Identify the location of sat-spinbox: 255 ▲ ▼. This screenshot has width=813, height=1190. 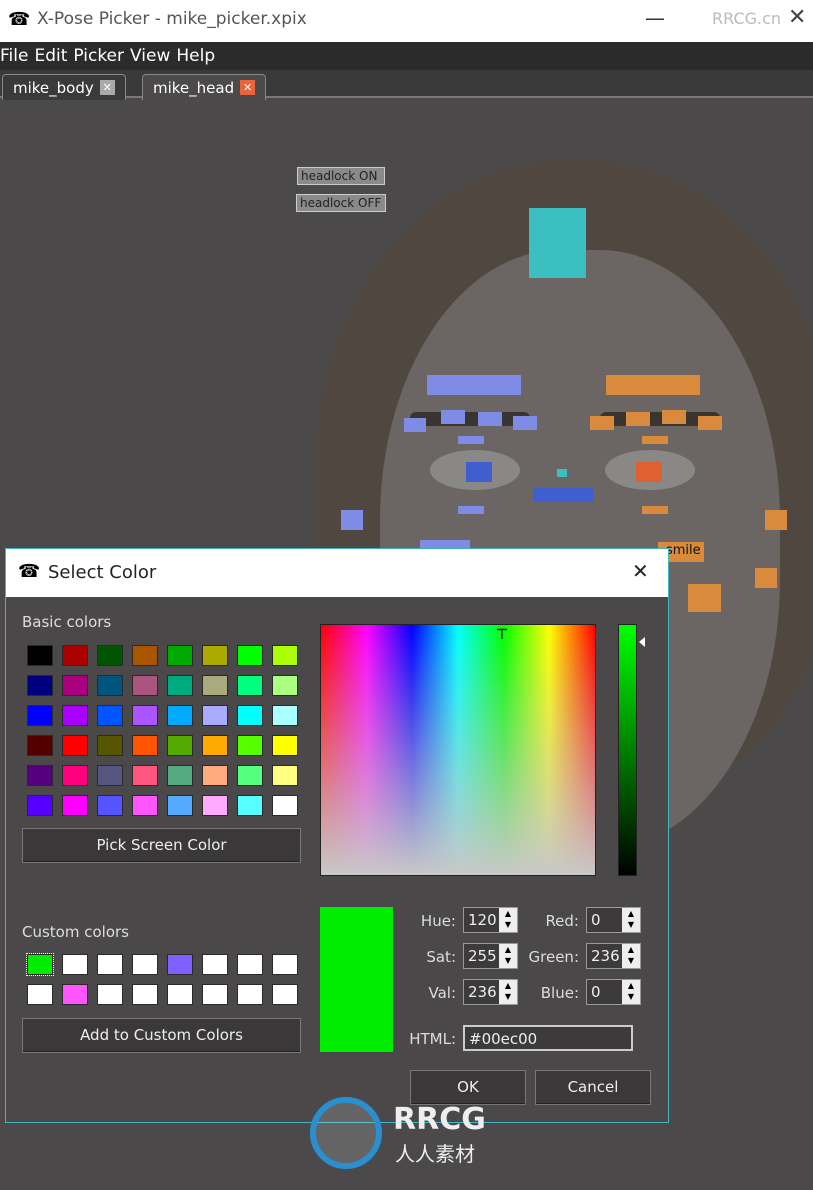
(490, 956).